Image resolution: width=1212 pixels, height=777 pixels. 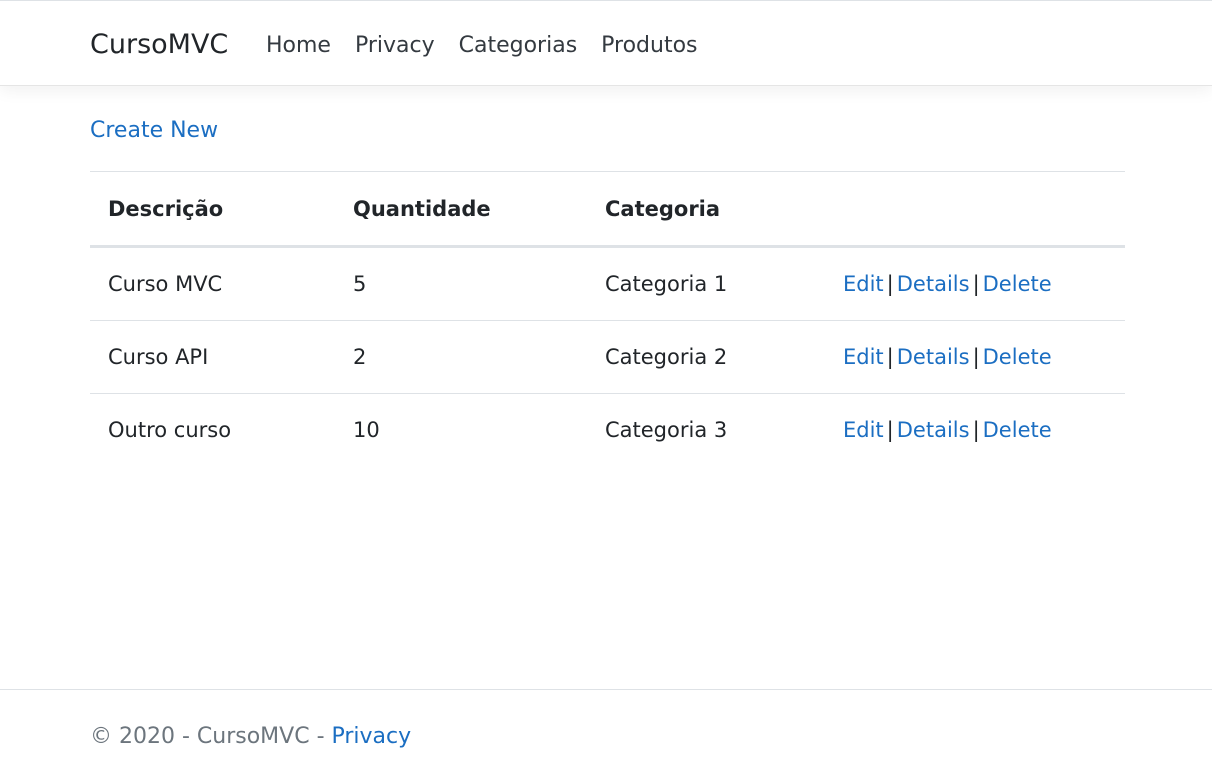 I want to click on table-header: Descrição Quantidade Categoria, so click(x=607, y=209).